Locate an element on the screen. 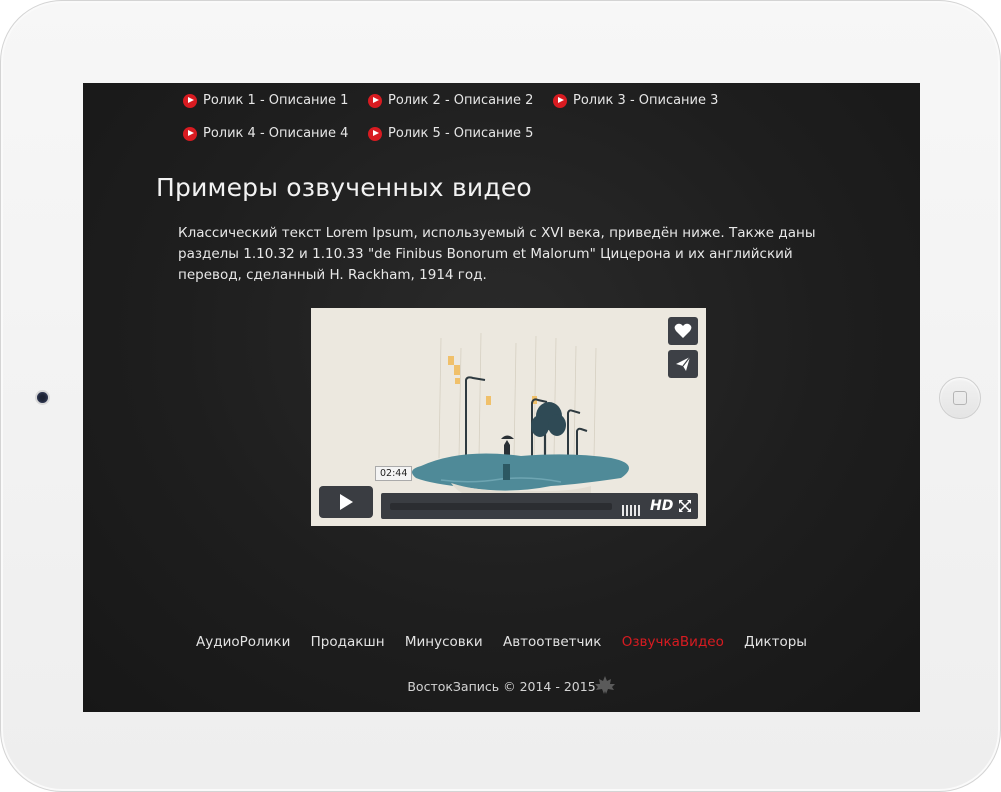  maple-leaf-icon is located at coordinates (605, 685).